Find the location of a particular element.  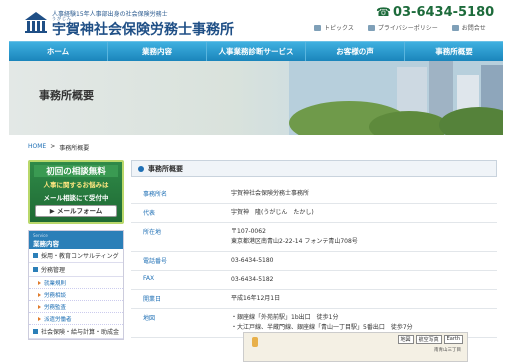

city-skyline-image is located at coordinates (396, 98).